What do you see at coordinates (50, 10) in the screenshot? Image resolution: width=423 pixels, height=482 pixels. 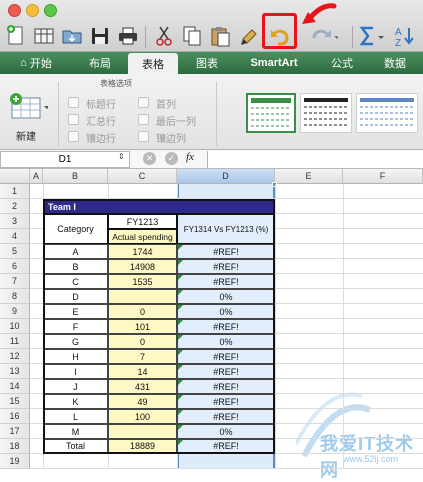 I see `zoom-window-button` at bounding box center [50, 10].